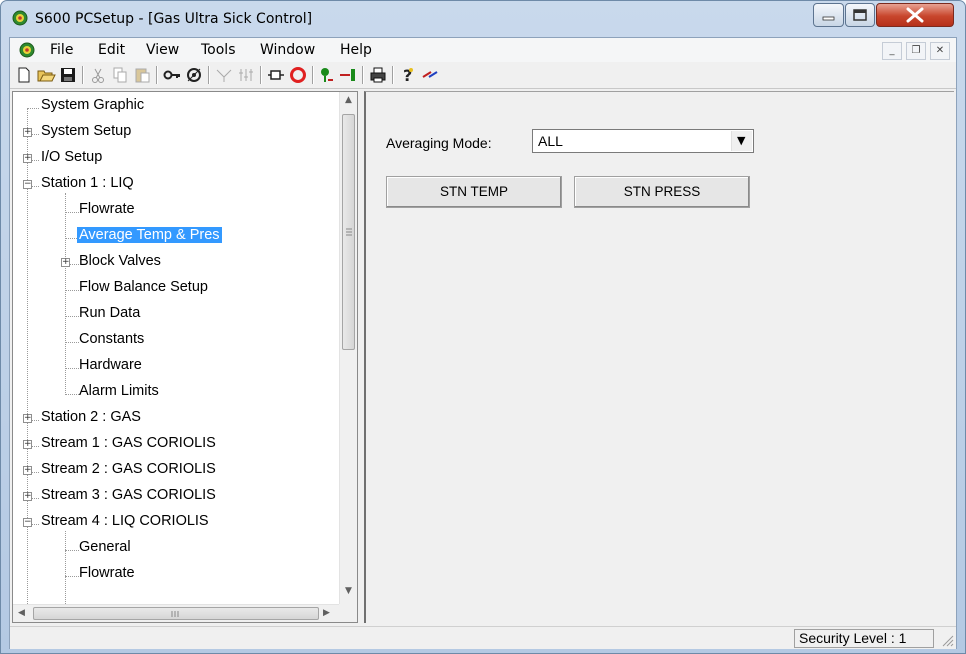  I want to click on menu-window: Window, so click(287, 50).